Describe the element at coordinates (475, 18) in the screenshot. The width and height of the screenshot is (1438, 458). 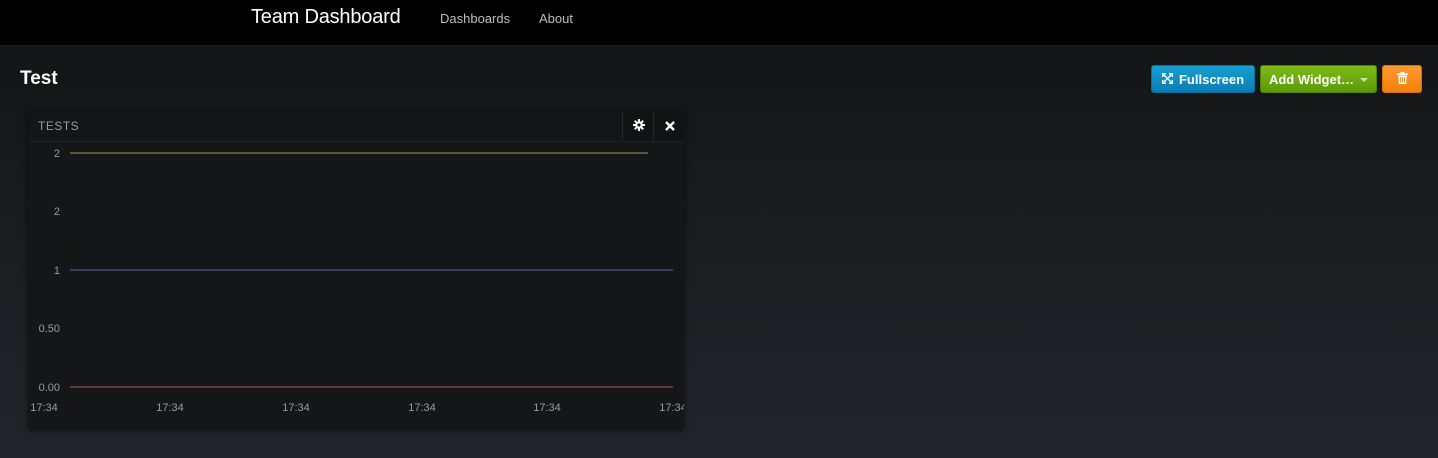
I see `nav-link-dashboards: Dashboards` at that location.